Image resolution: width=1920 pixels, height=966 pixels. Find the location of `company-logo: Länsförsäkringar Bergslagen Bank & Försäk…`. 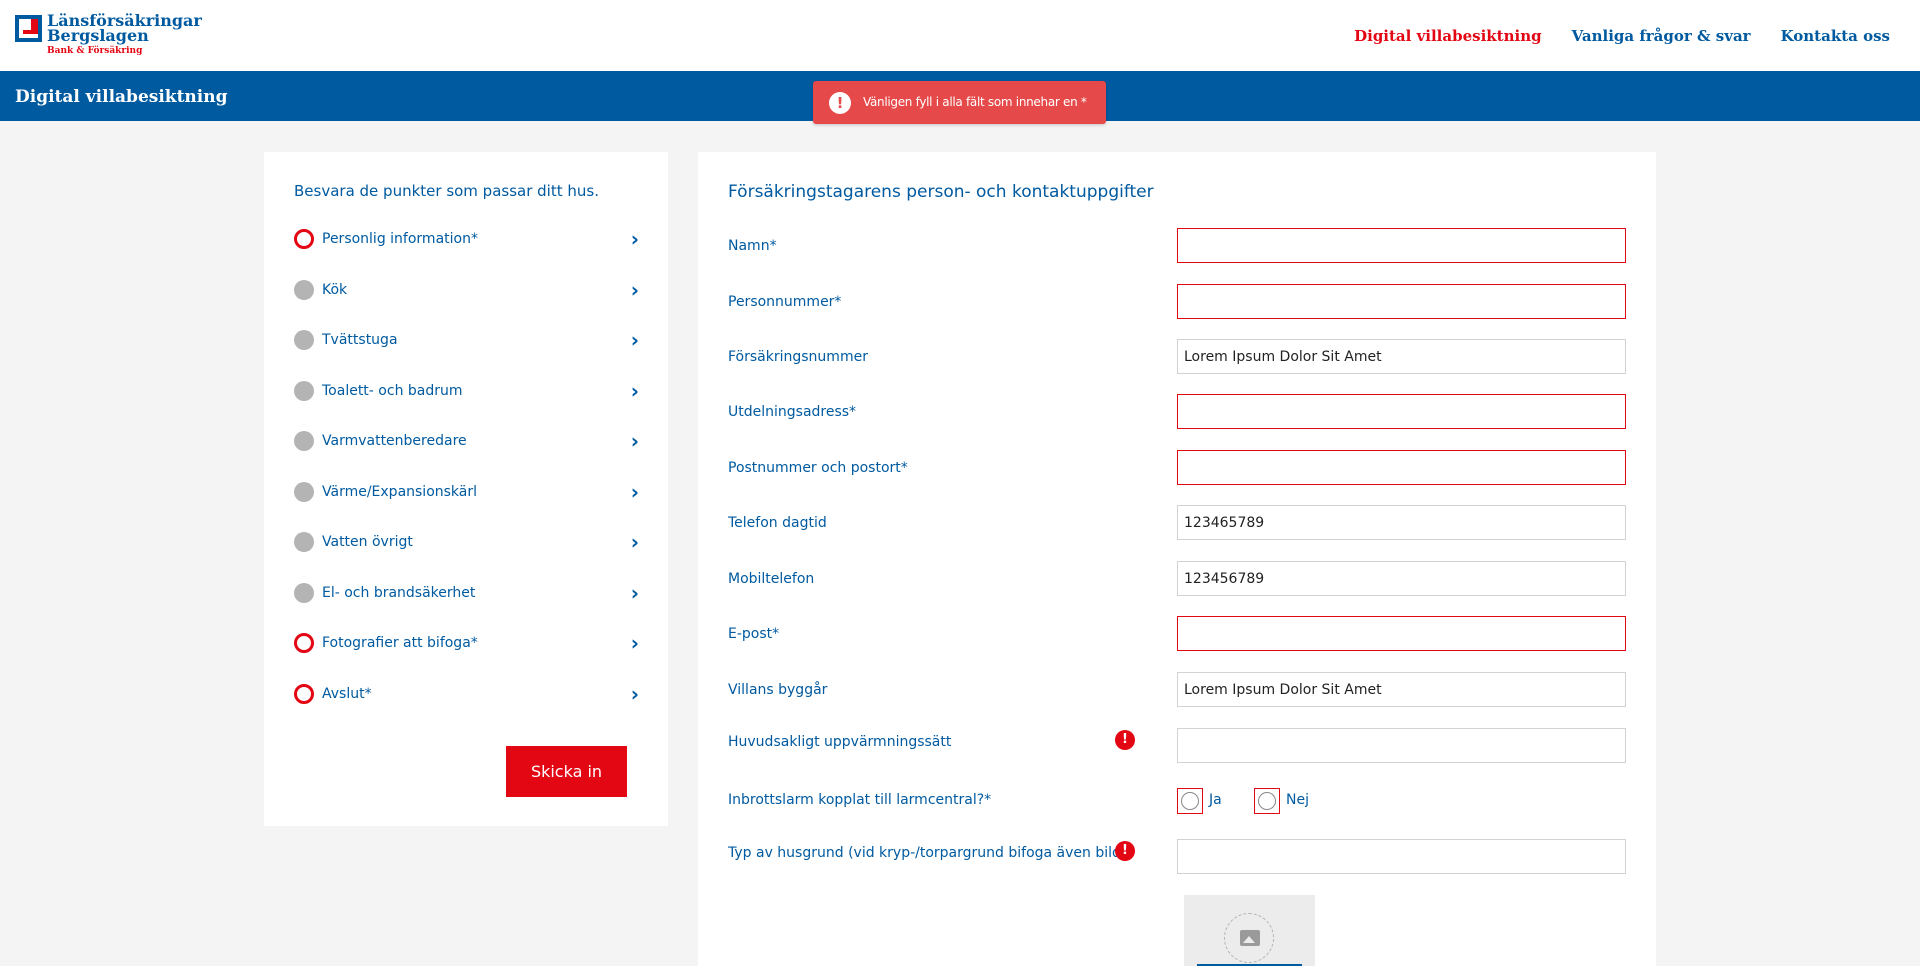

company-logo: Länsförsäkringar Bergslagen Bank & Försäk… is located at coordinates (108, 35).